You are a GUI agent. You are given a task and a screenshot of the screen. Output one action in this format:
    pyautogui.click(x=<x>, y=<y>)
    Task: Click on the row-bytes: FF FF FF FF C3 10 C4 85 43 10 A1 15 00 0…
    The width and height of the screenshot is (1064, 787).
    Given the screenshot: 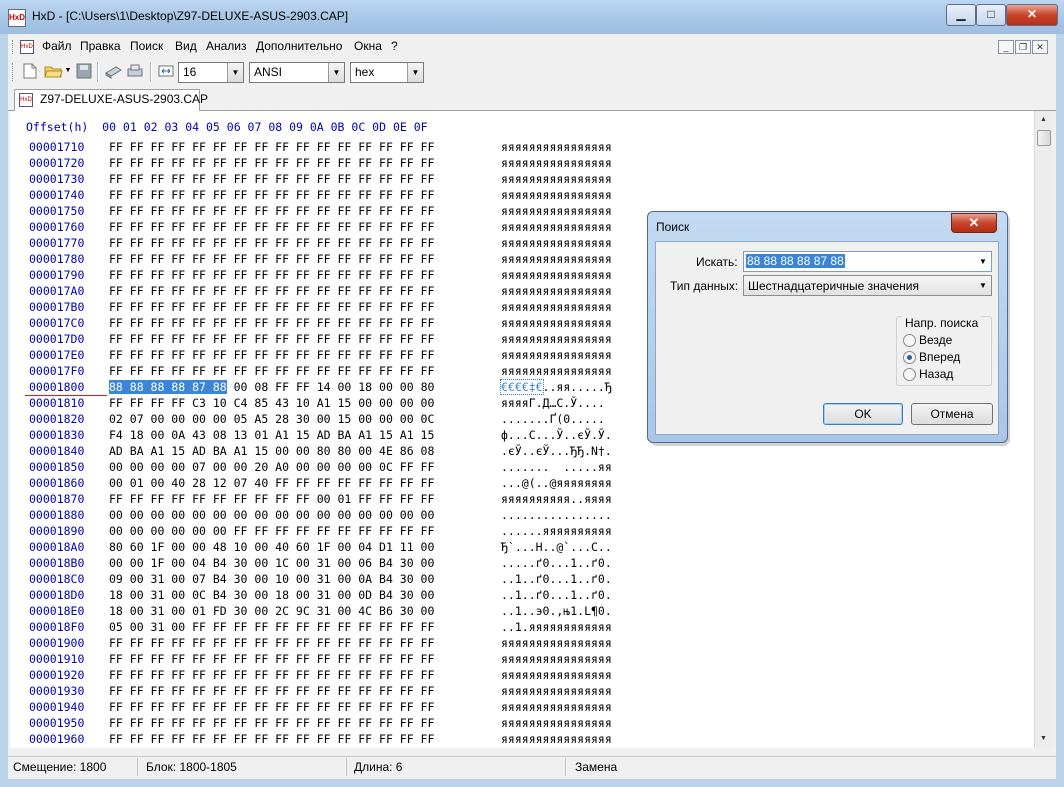 What is the action you would take?
    pyautogui.click(x=271, y=403)
    